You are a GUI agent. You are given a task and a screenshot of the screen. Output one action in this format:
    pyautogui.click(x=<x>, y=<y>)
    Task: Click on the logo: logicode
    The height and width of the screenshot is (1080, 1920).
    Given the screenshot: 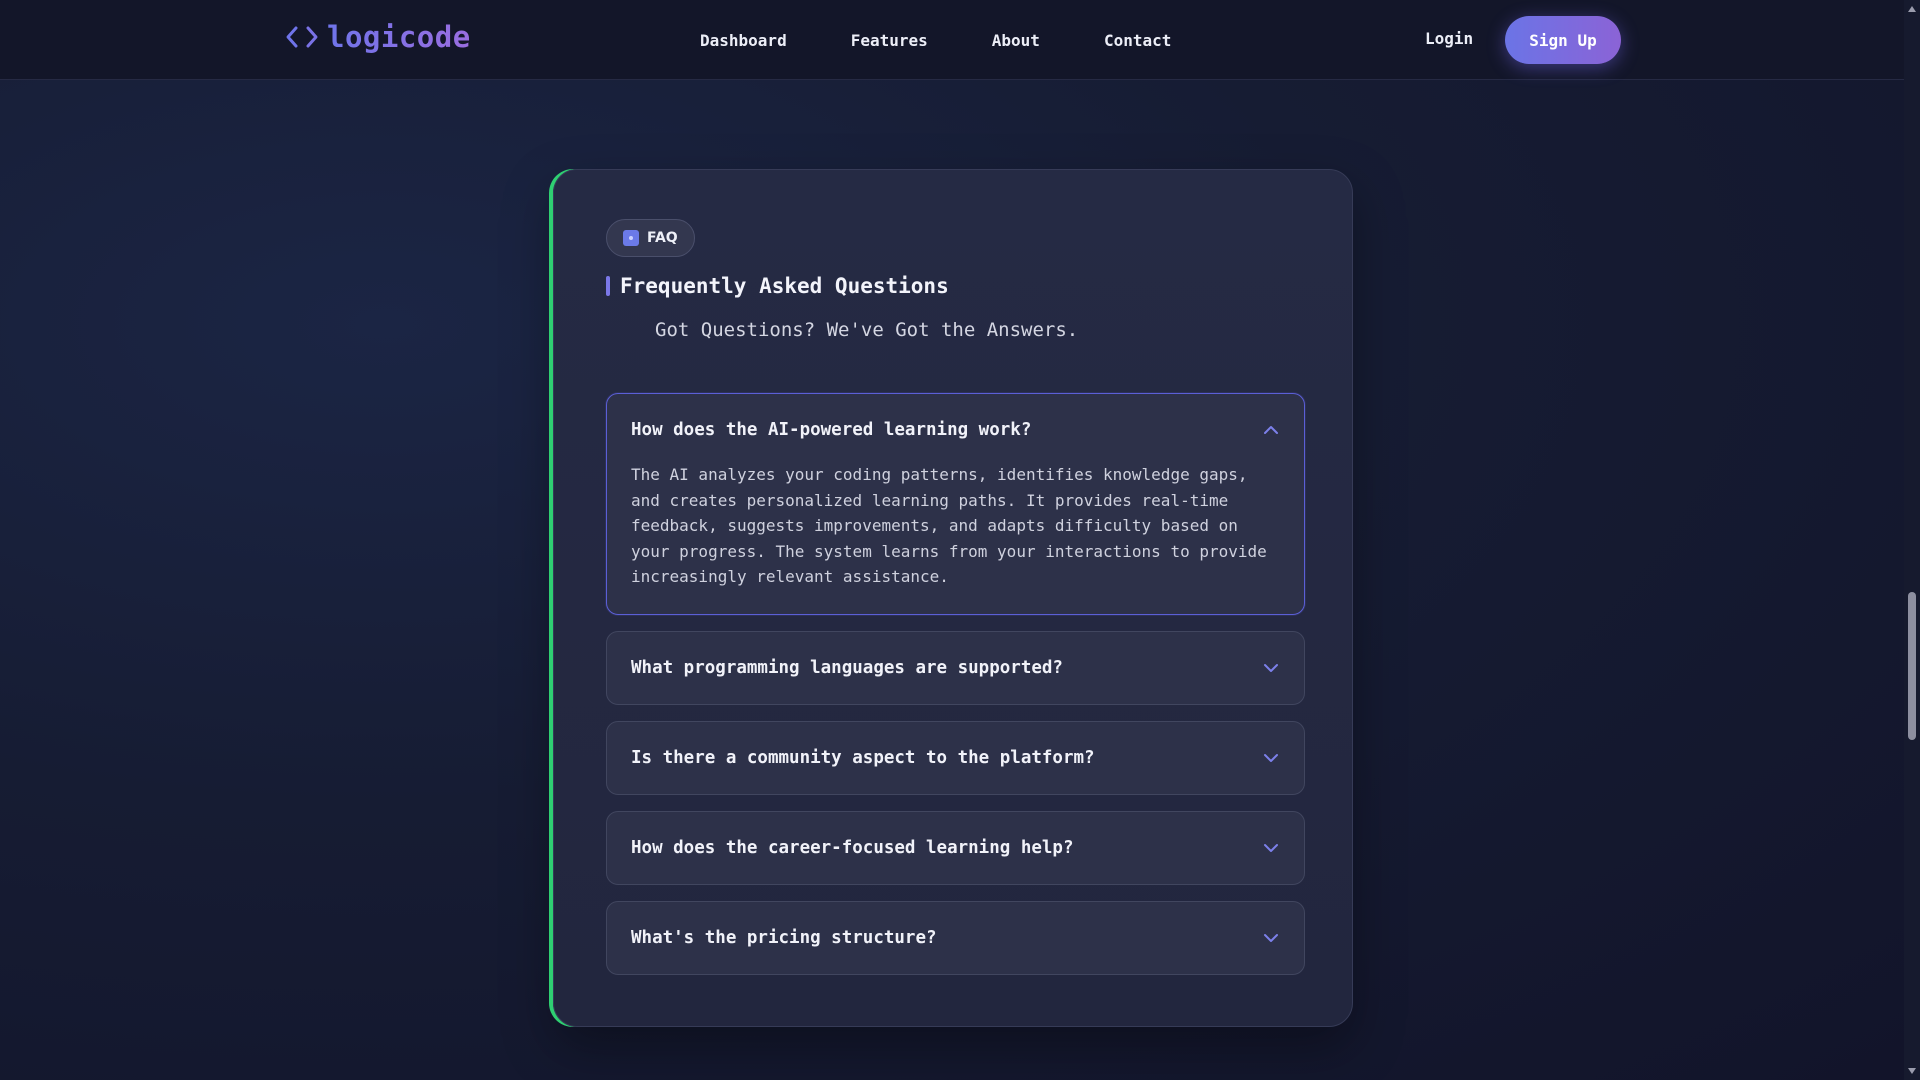 What is the action you would take?
    pyautogui.click(x=378, y=37)
    